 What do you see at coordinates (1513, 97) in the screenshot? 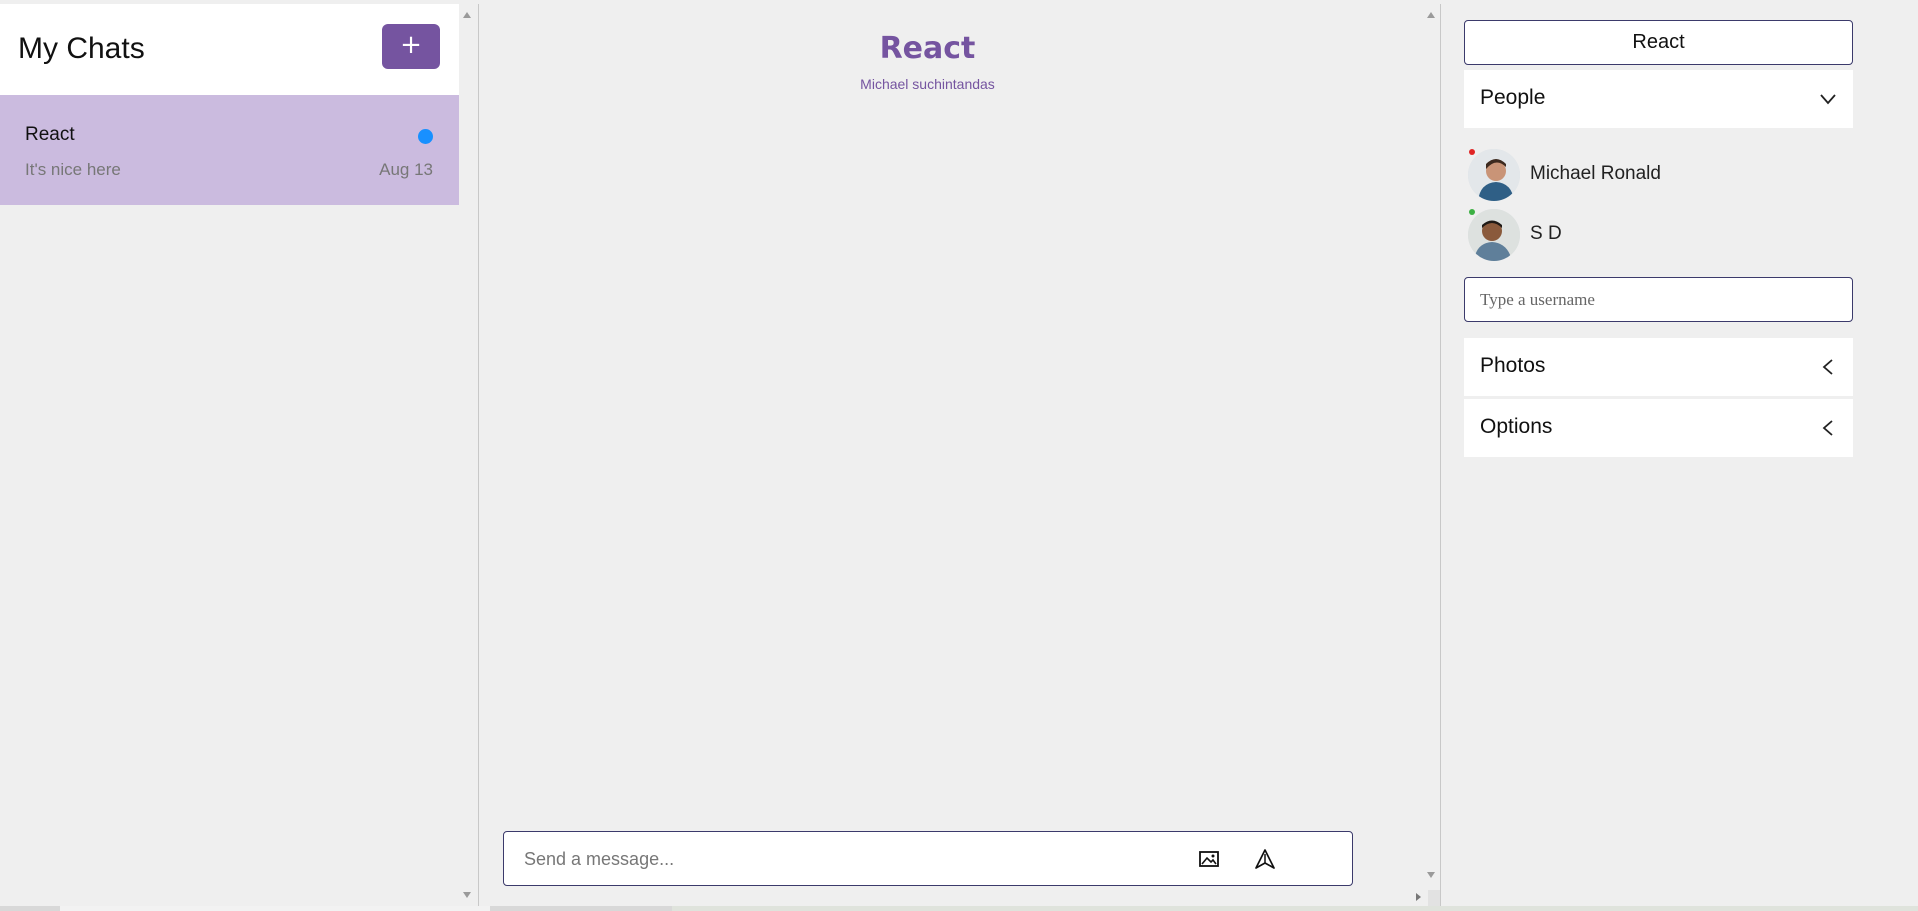
I see `people-label: People` at bounding box center [1513, 97].